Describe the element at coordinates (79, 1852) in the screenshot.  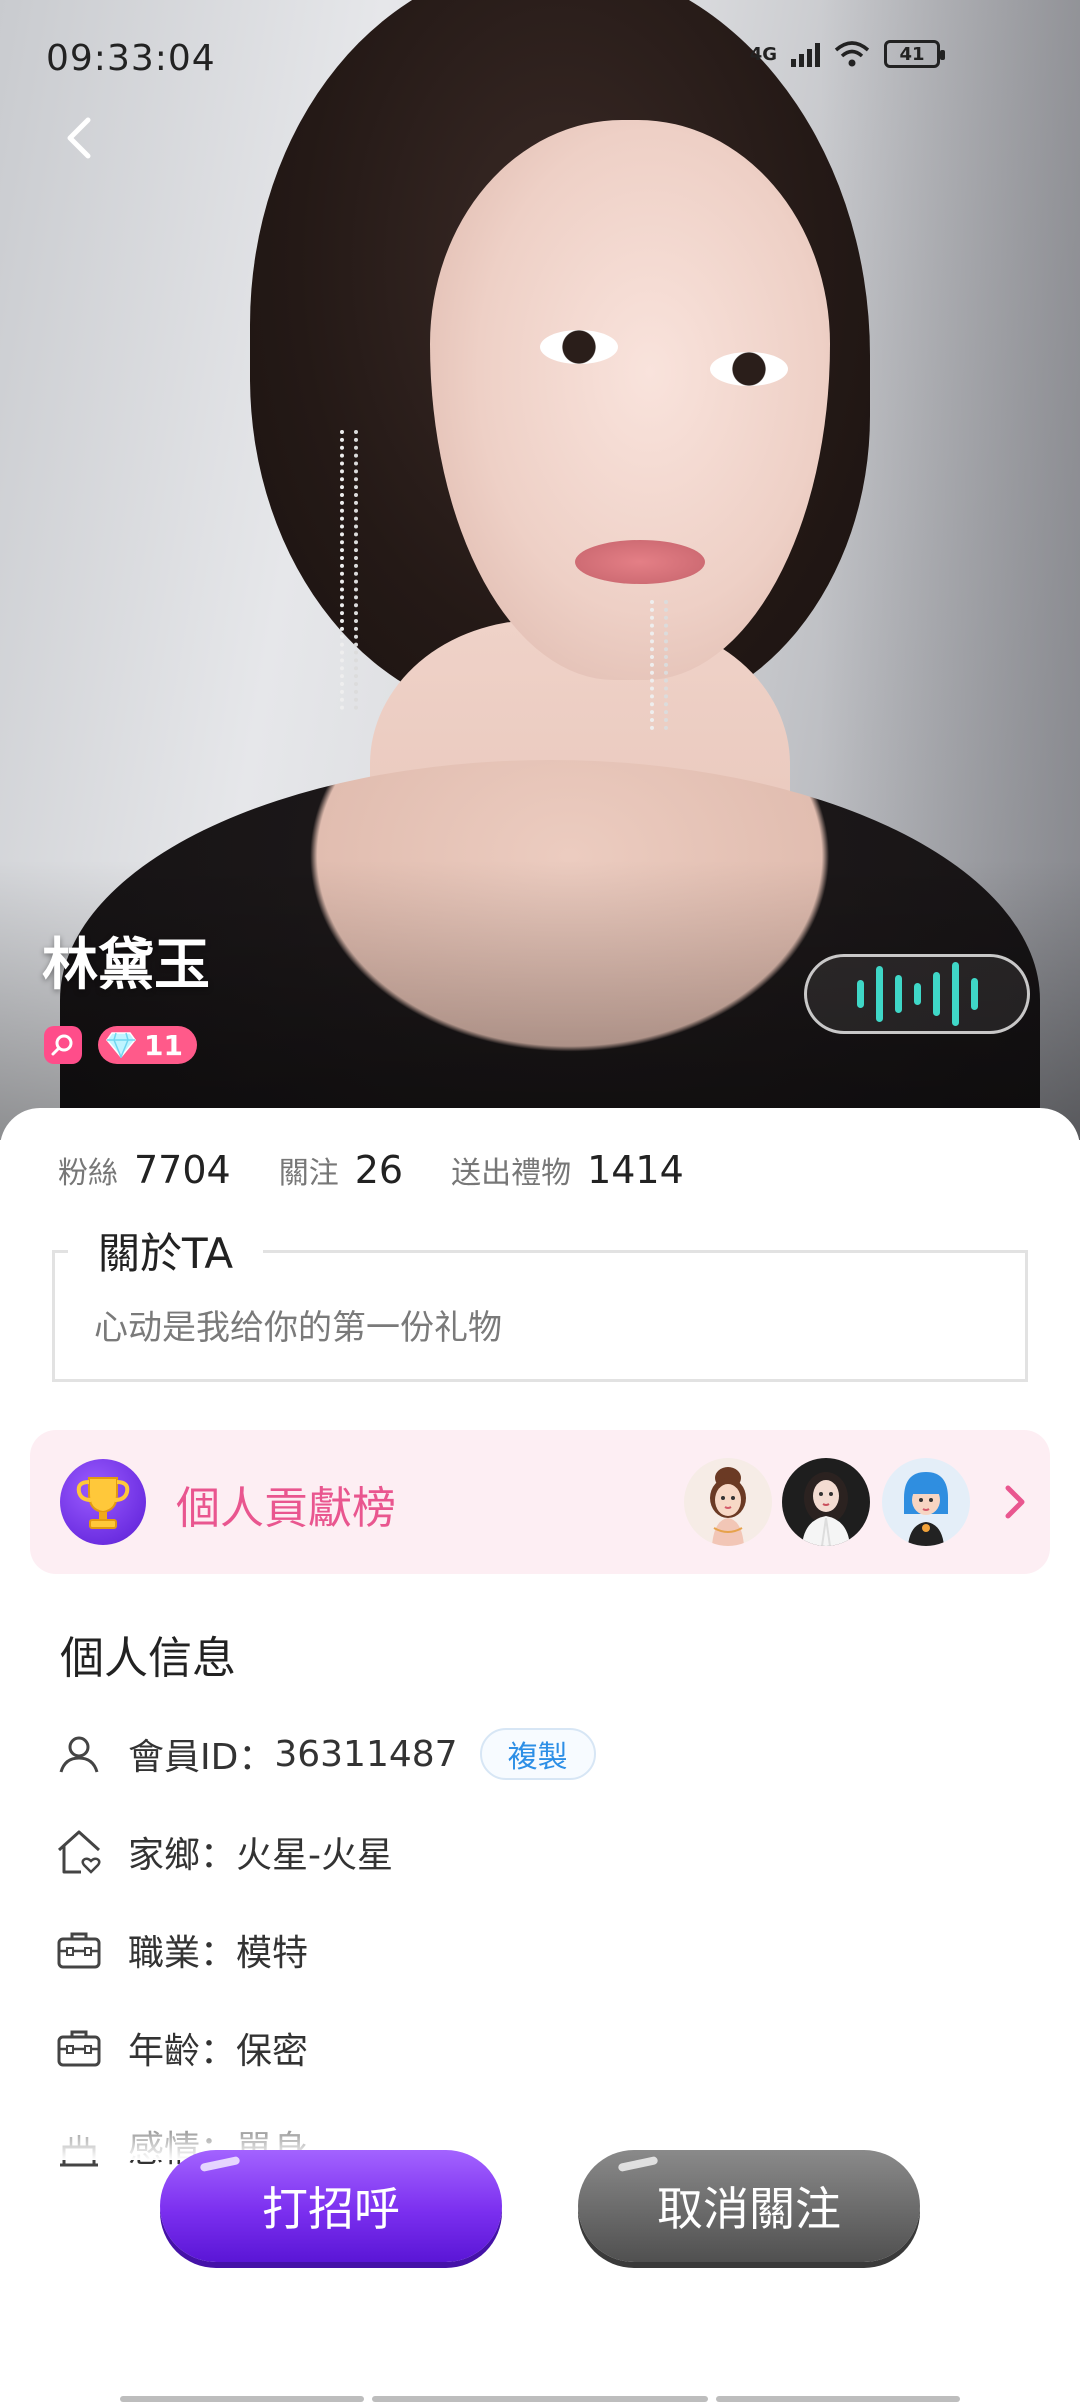
I see `home-heart-icon` at that location.